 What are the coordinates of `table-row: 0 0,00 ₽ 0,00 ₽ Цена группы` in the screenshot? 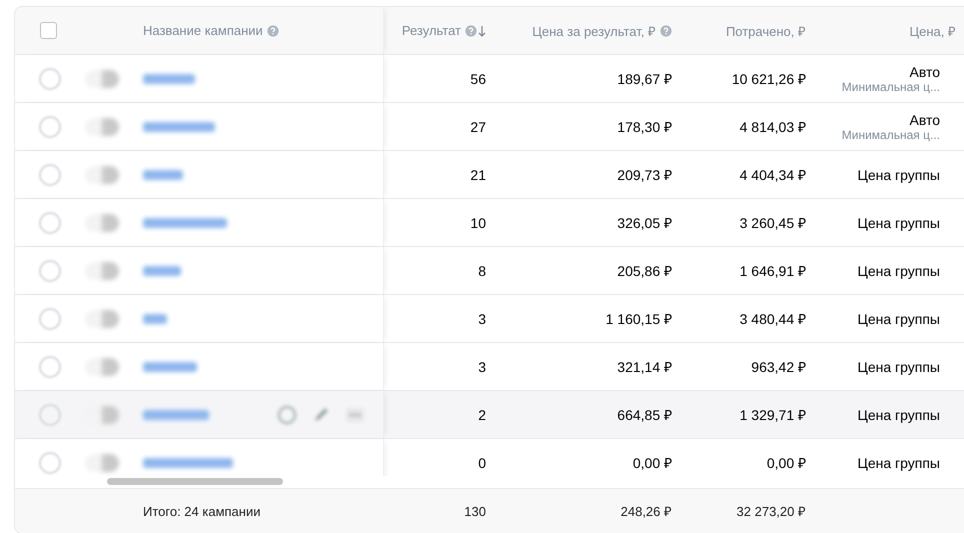 It's located at (489, 457).